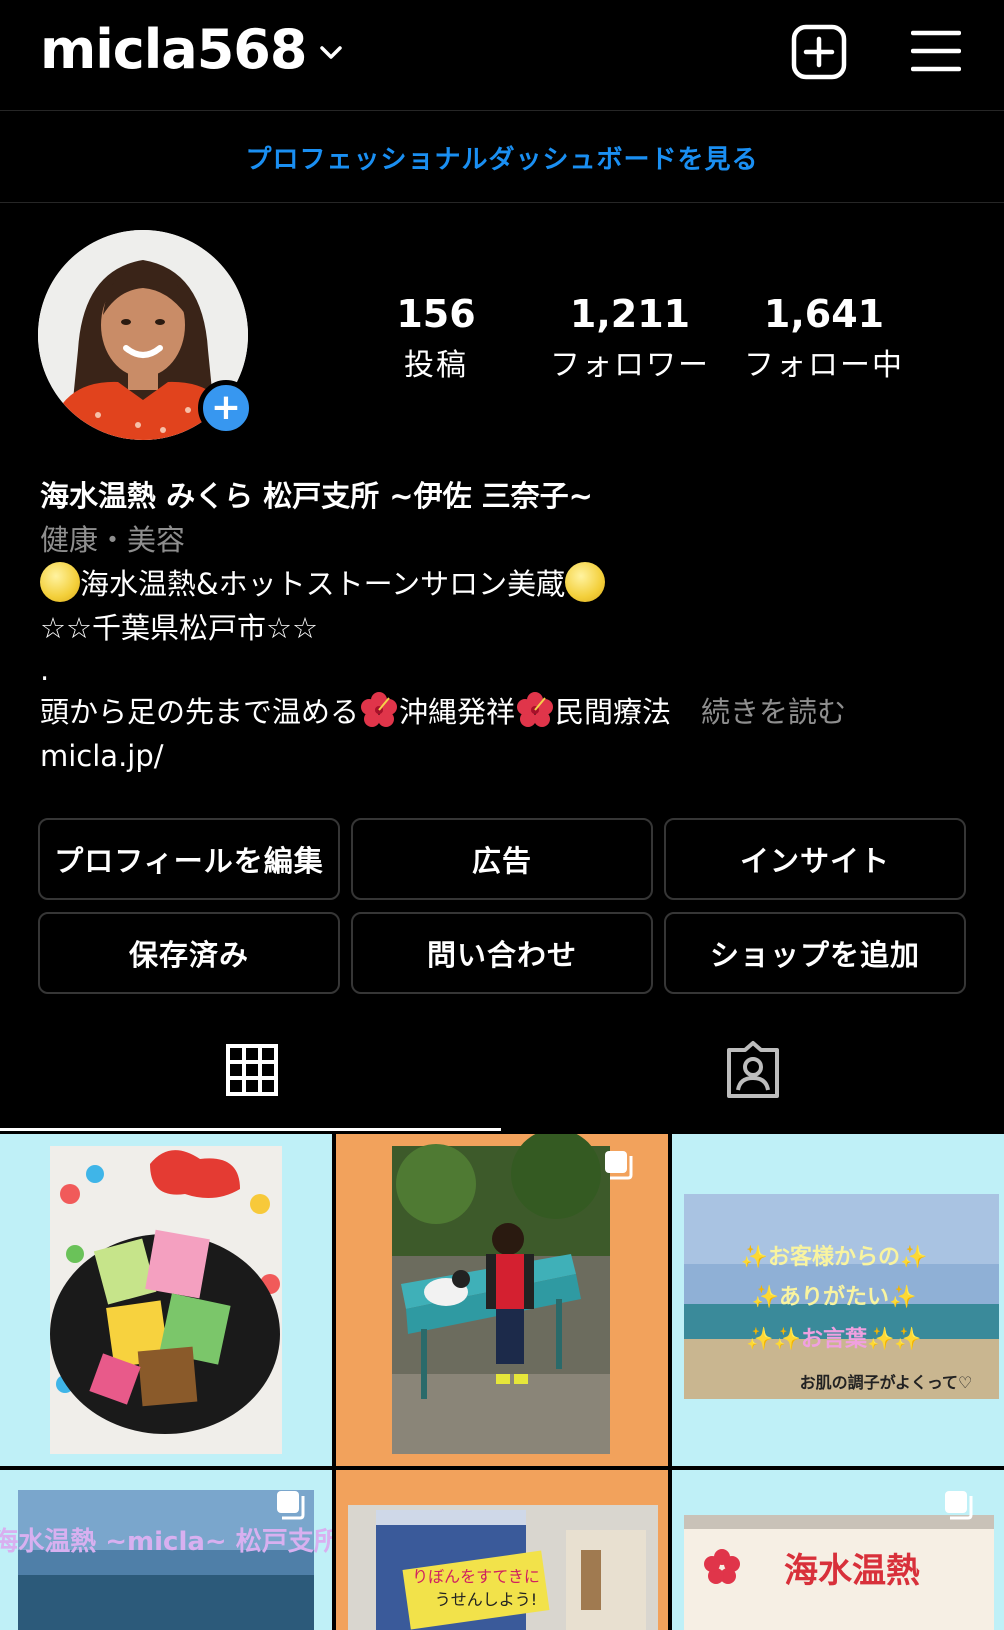 This screenshot has width=1004, height=1630. I want to click on bio-text: 沖縄発祥, so click(457, 712).